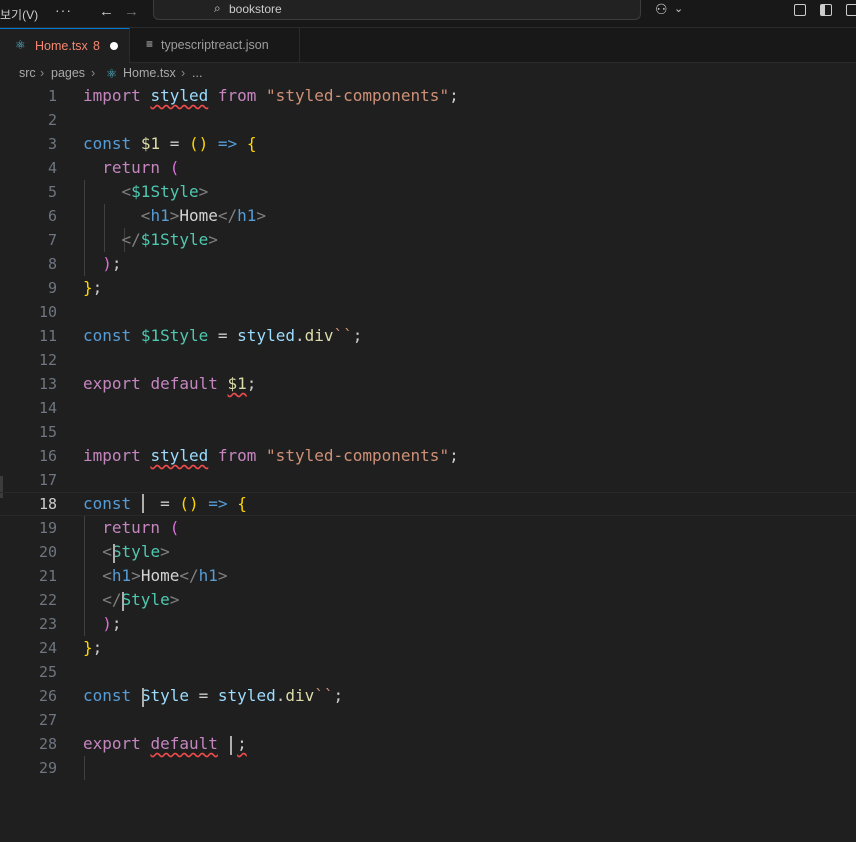  What do you see at coordinates (52, 120) in the screenshot?
I see `line-number: 2` at bounding box center [52, 120].